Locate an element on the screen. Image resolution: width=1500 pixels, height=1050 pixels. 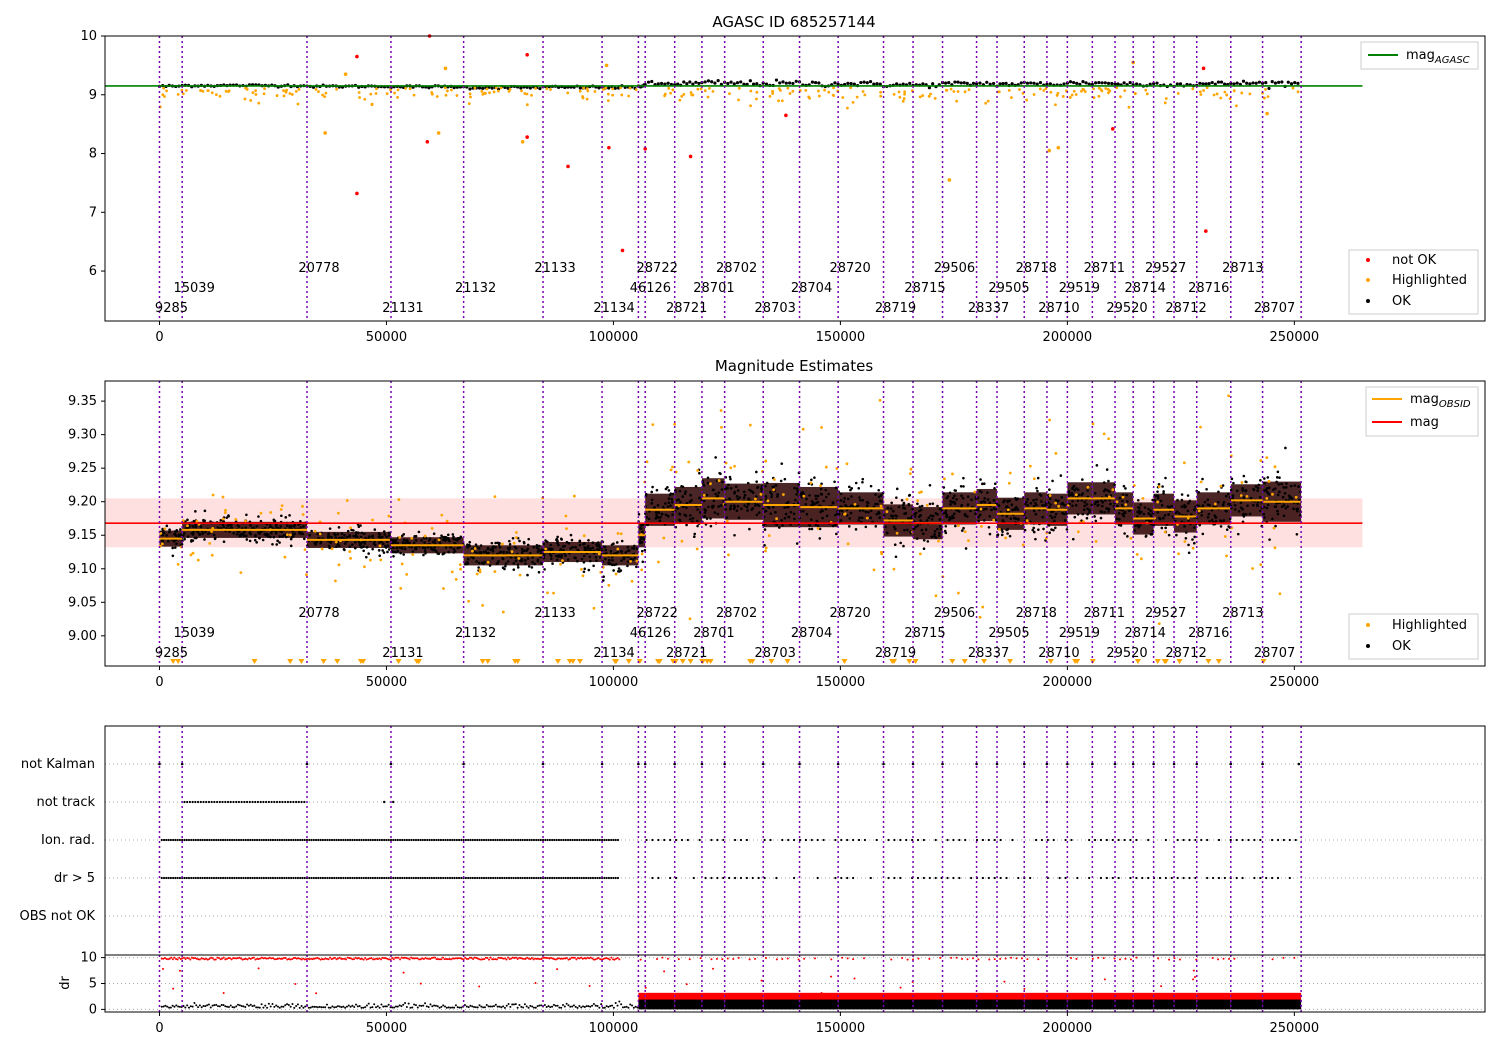
p2-ytick-label: 9.05 is located at coordinates (82, 602).